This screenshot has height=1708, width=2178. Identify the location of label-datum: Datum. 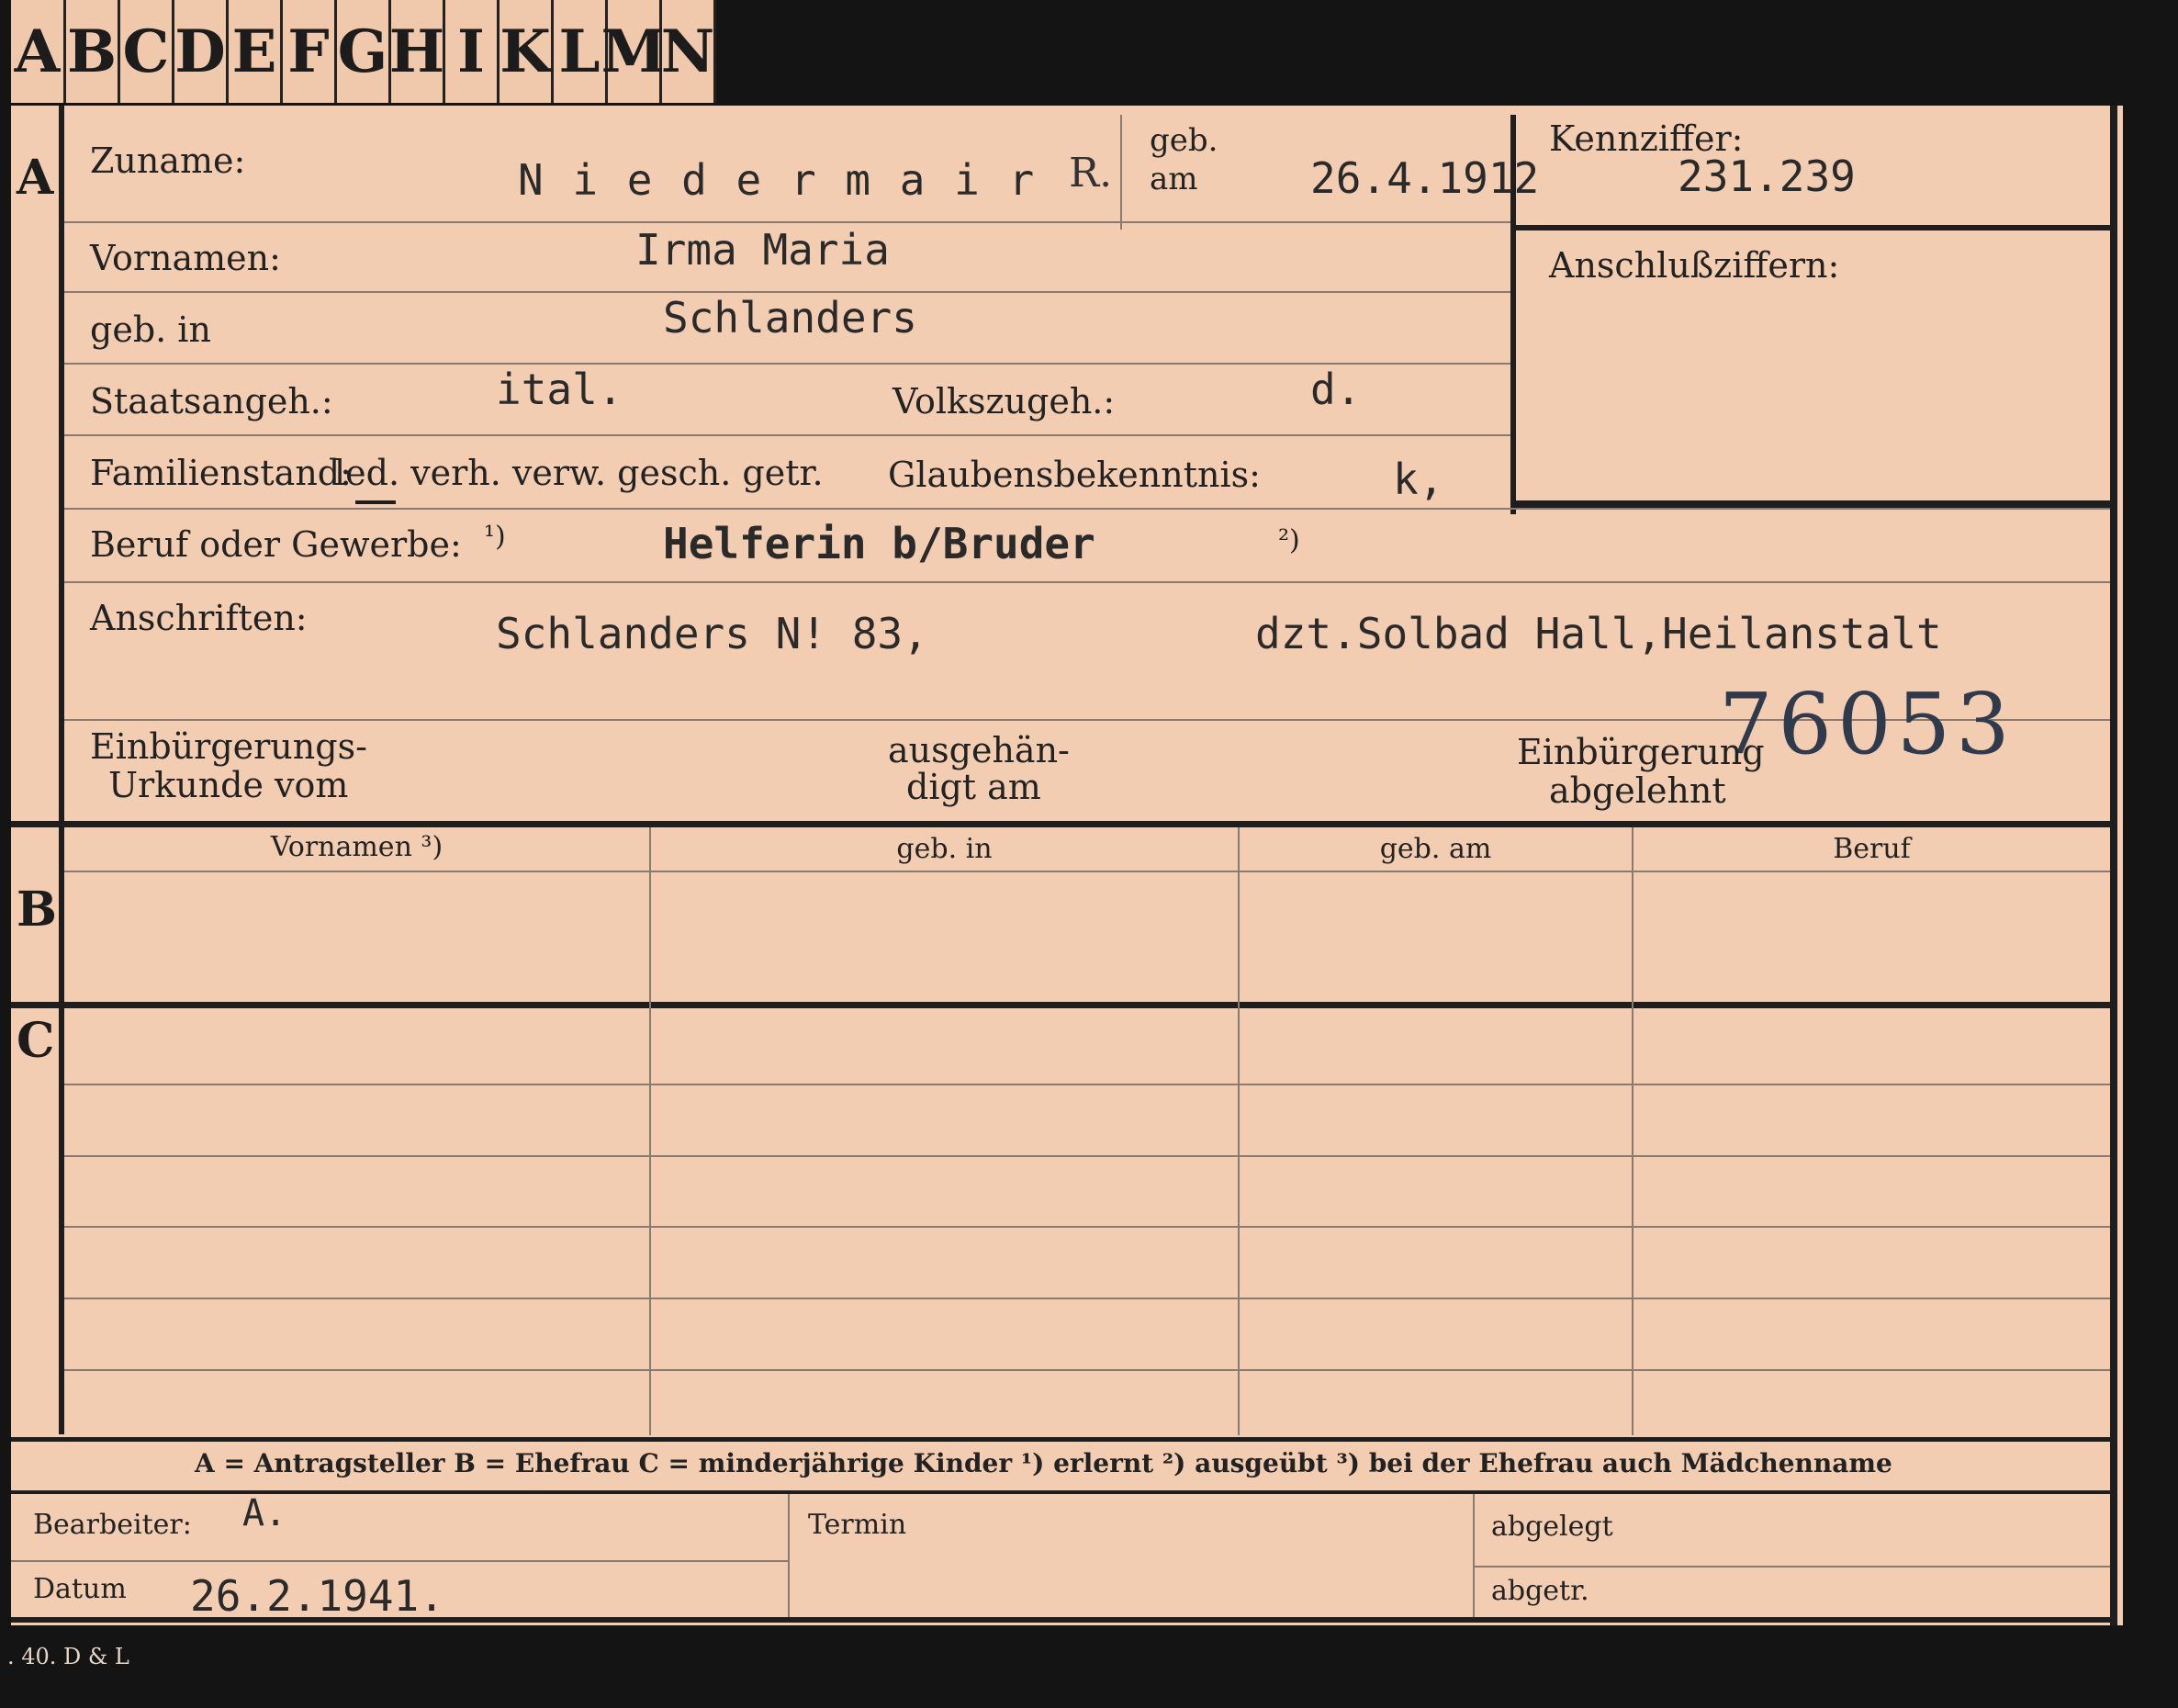
(80, 1589).